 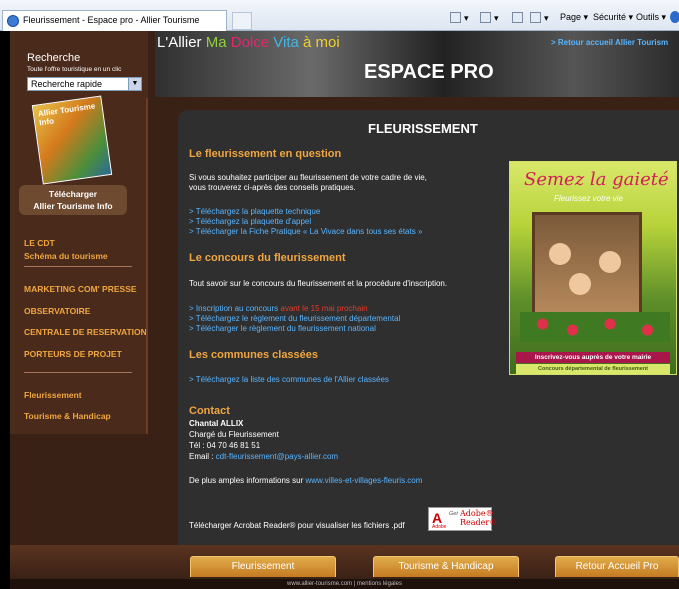 What do you see at coordinates (479, 518) in the screenshot?
I see `adobe-reader-text: Adobe® Reader®` at bounding box center [479, 518].